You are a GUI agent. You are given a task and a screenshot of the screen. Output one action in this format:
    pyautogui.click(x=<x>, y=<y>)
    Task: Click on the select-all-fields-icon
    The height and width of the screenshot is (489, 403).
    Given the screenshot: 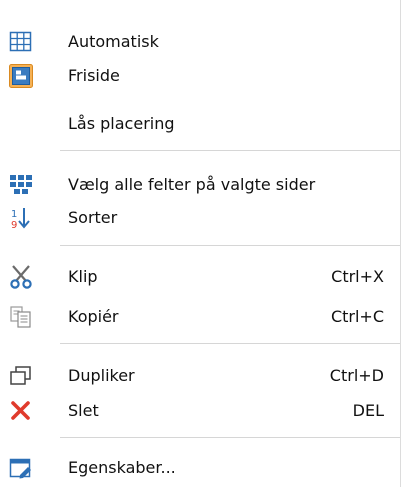 What is the action you would take?
    pyautogui.click(x=21, y=185)
    